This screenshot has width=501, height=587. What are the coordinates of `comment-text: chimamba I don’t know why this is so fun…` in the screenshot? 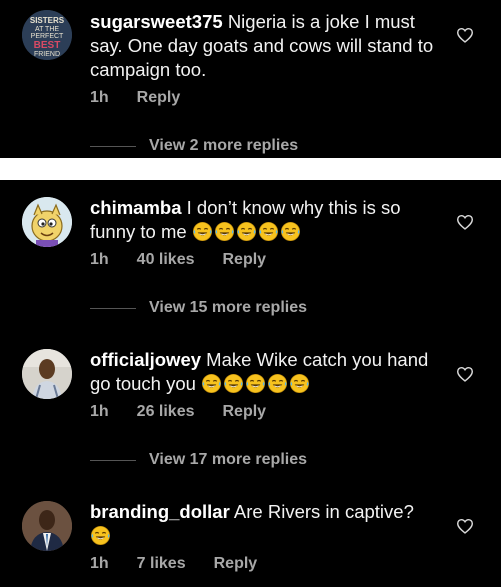 It's located at (265, 220).